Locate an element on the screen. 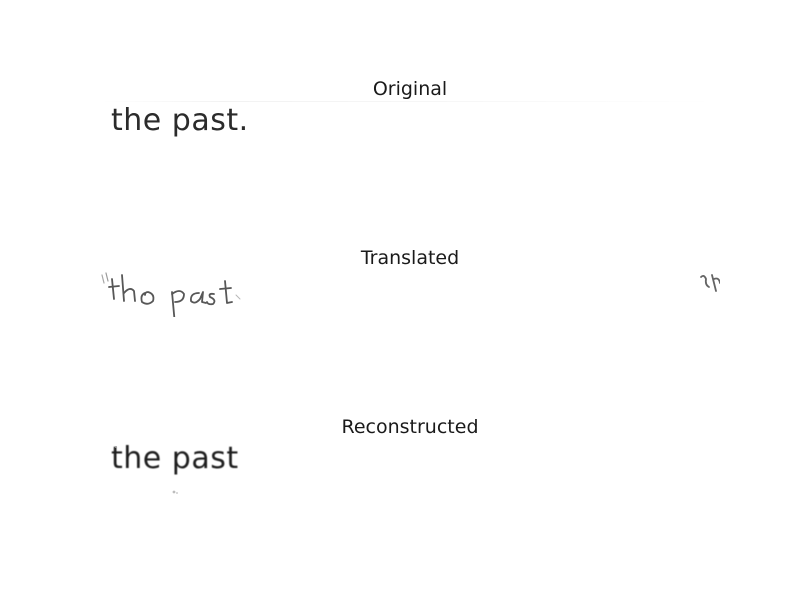 The height and width of the screenshot is (600, 800). image-strip-original: the past. is located at coordinates (410, 124).